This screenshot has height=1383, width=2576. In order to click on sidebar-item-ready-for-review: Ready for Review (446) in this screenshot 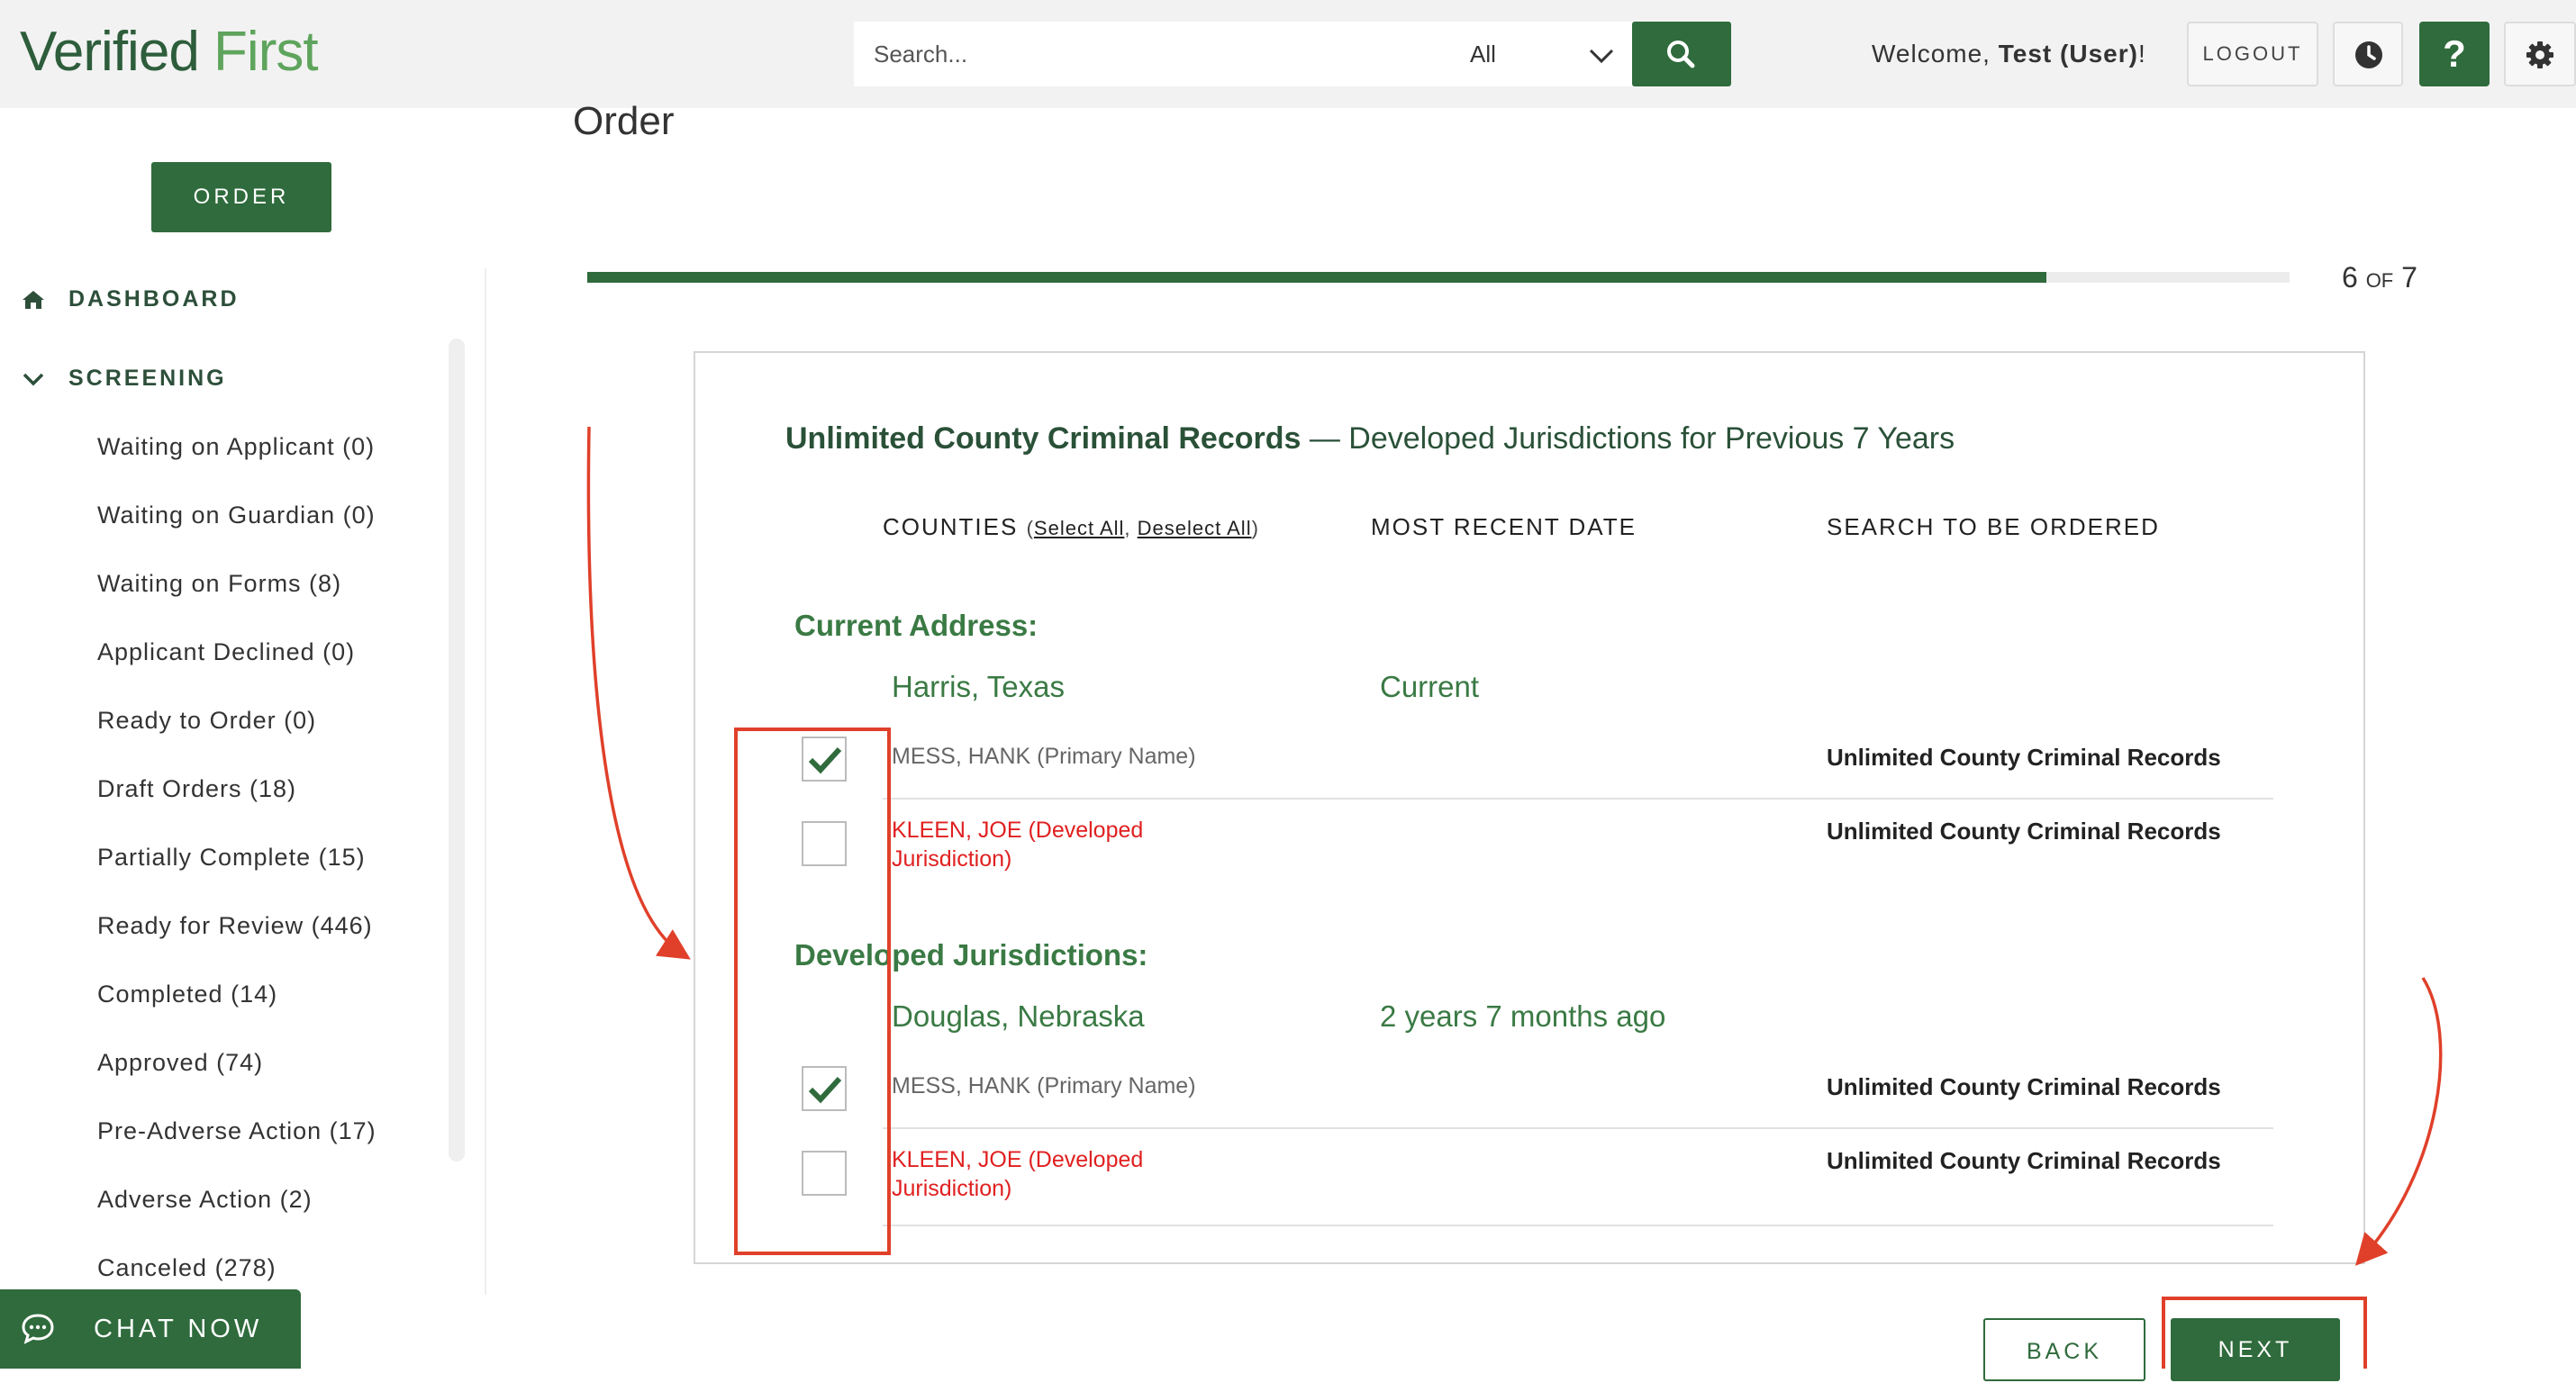, I will do `click(236, 942)`.